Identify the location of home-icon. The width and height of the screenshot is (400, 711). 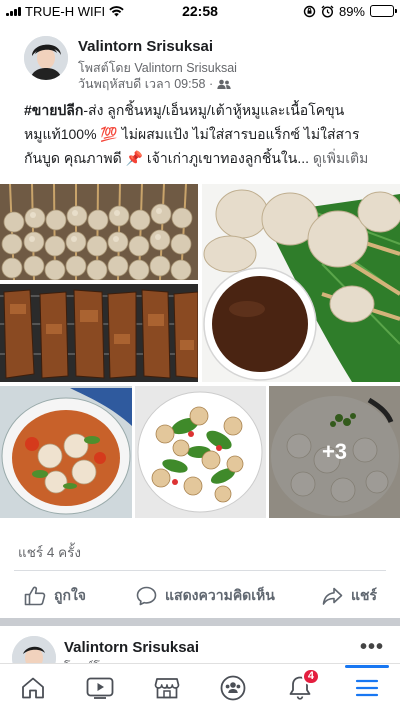
(33, 687).